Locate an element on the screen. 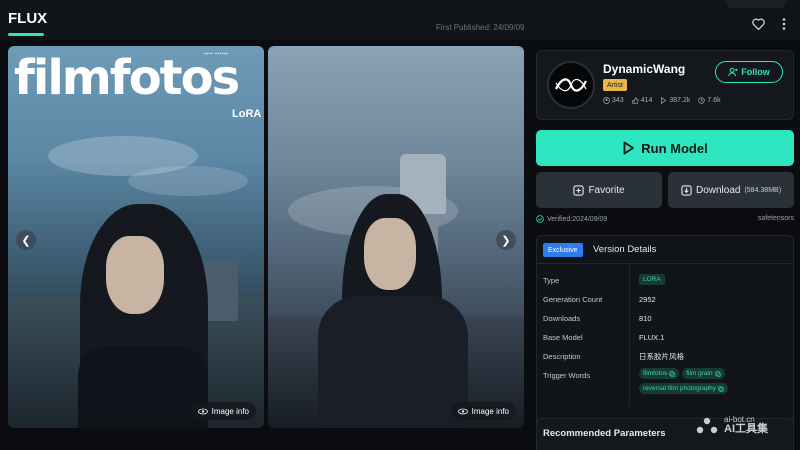 The width and height of the screenshot is (800, 450). trigger-words-label: Trigger Words is located at coordinates (567, 375).